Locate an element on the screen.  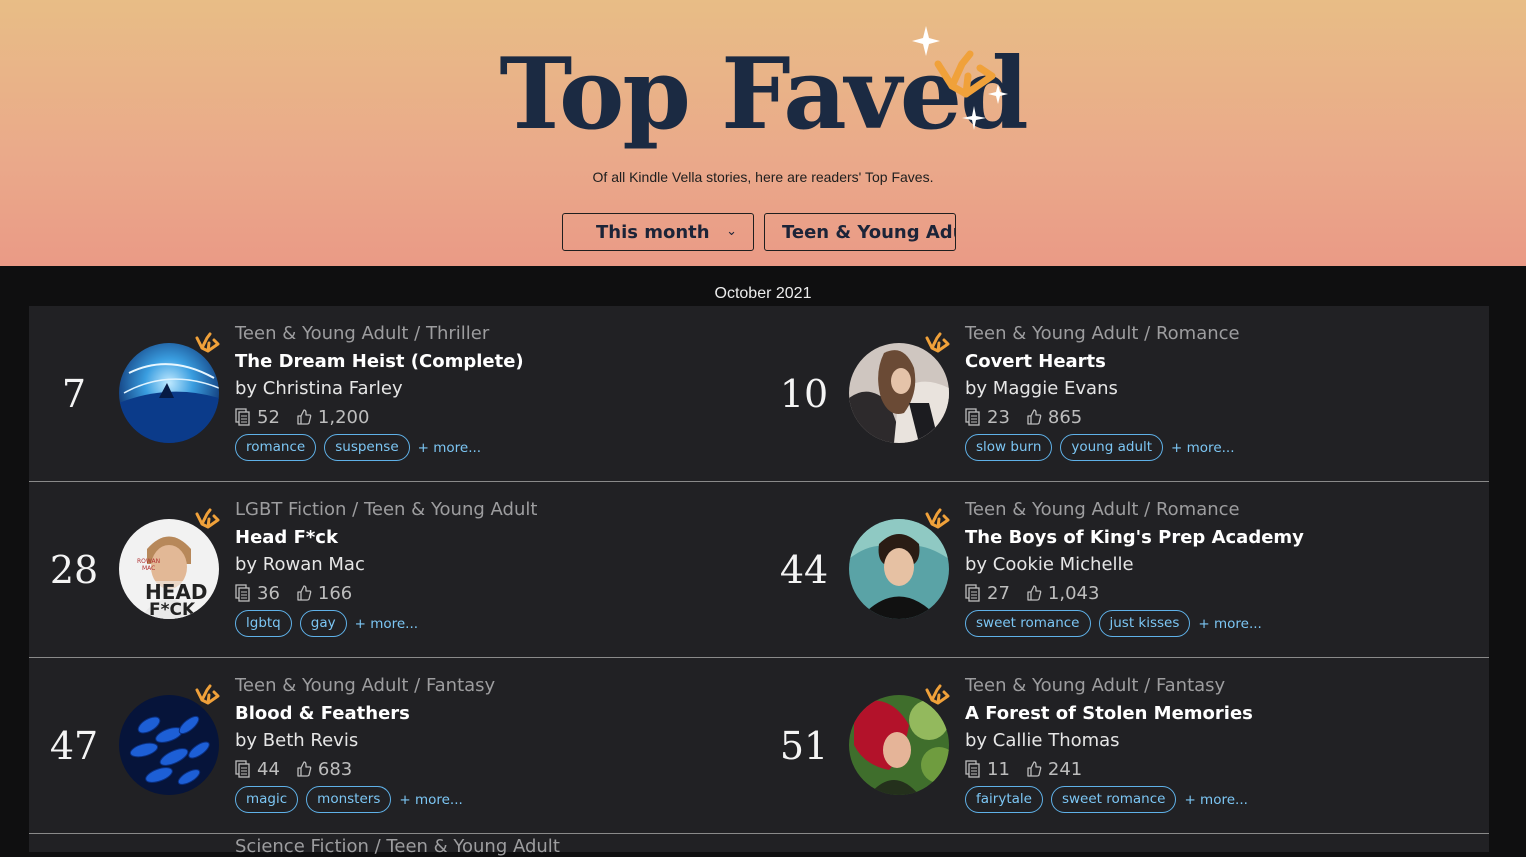
episode-count: 52 is located at coordinates (268, 417).